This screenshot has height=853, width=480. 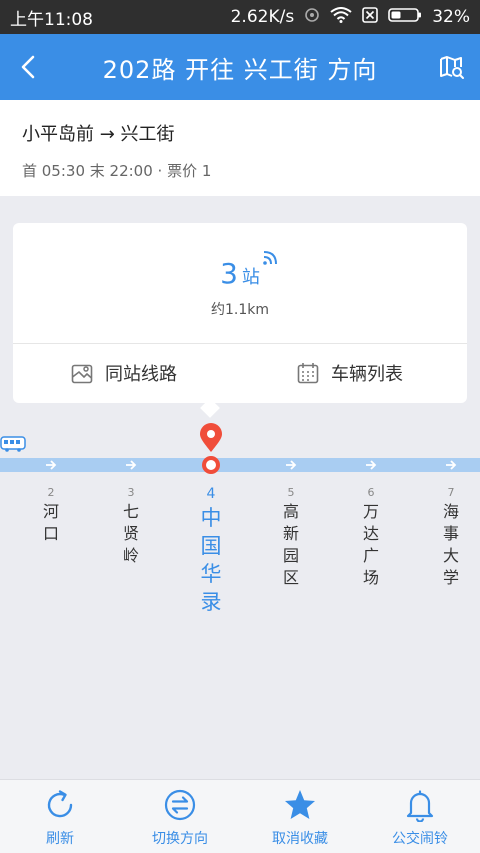 I want to click on station-name: 河口, so click(x=50, y=522).